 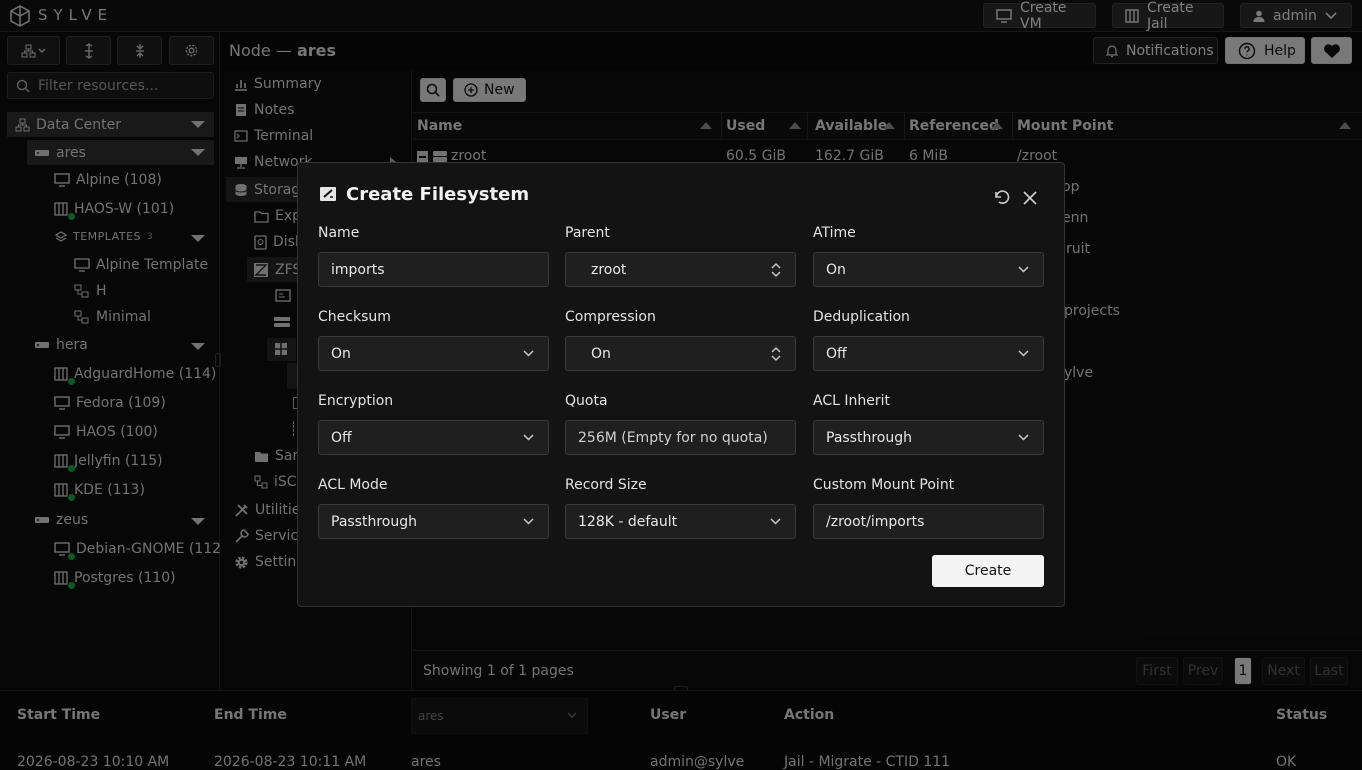 What do you see at coordinates (884, 485) in the screenshot?
I see `mount-point-label: Custom Mount Point` at bounding box center [884, 485].